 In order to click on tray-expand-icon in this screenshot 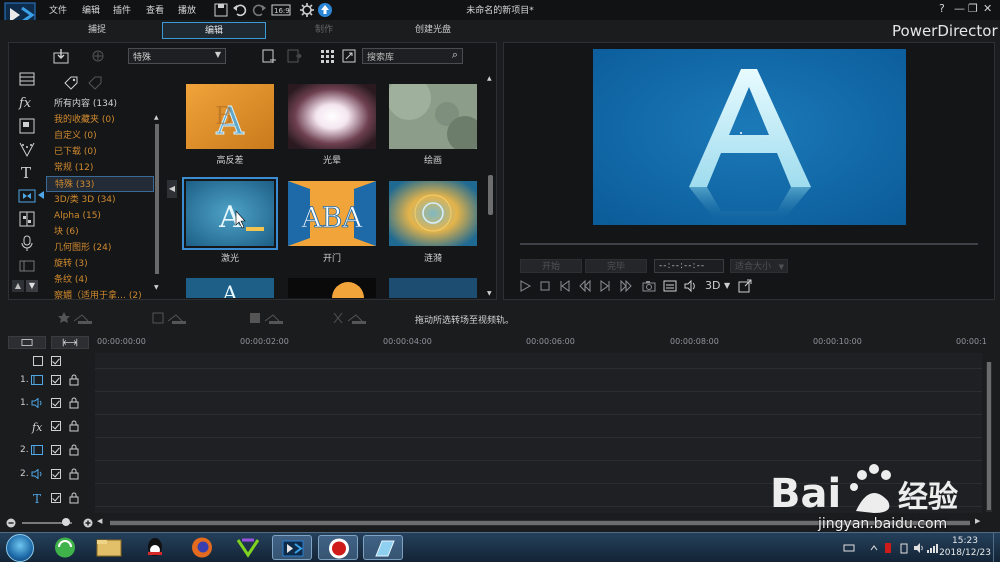, I will do `click(874, 548)`.